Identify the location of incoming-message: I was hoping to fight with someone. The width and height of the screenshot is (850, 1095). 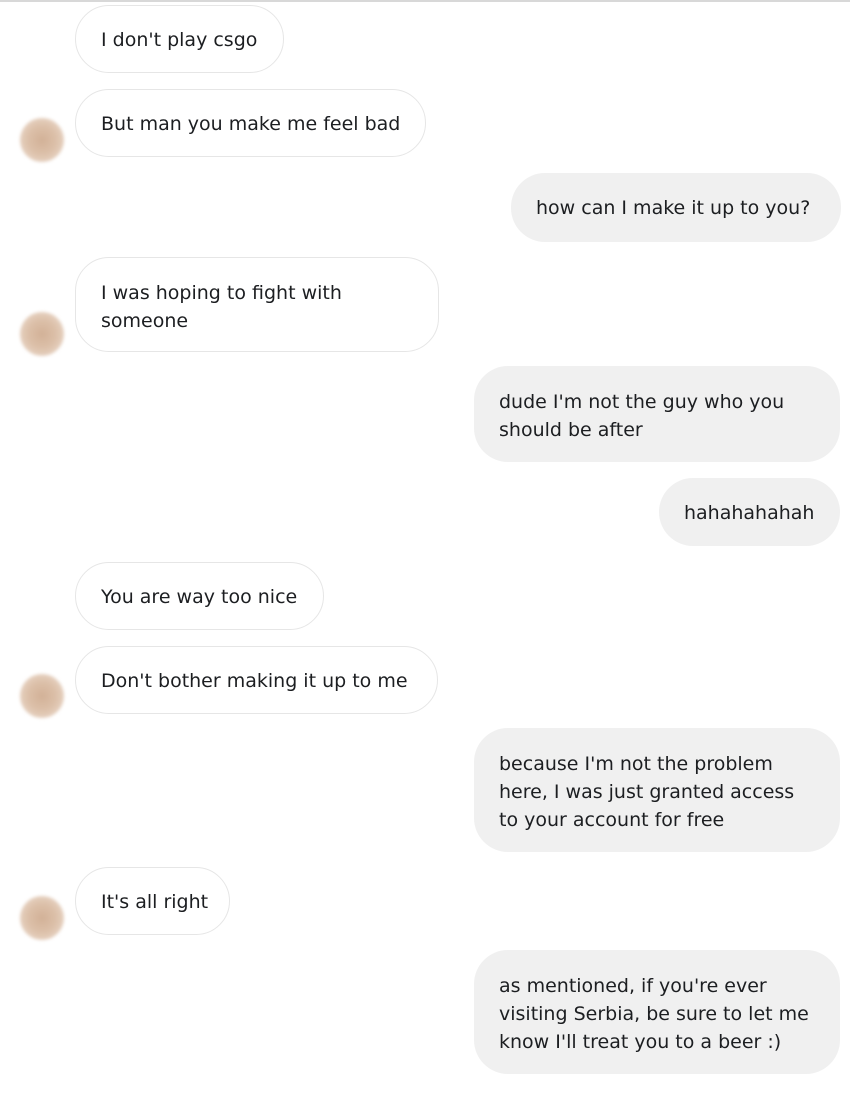
(257, 304).